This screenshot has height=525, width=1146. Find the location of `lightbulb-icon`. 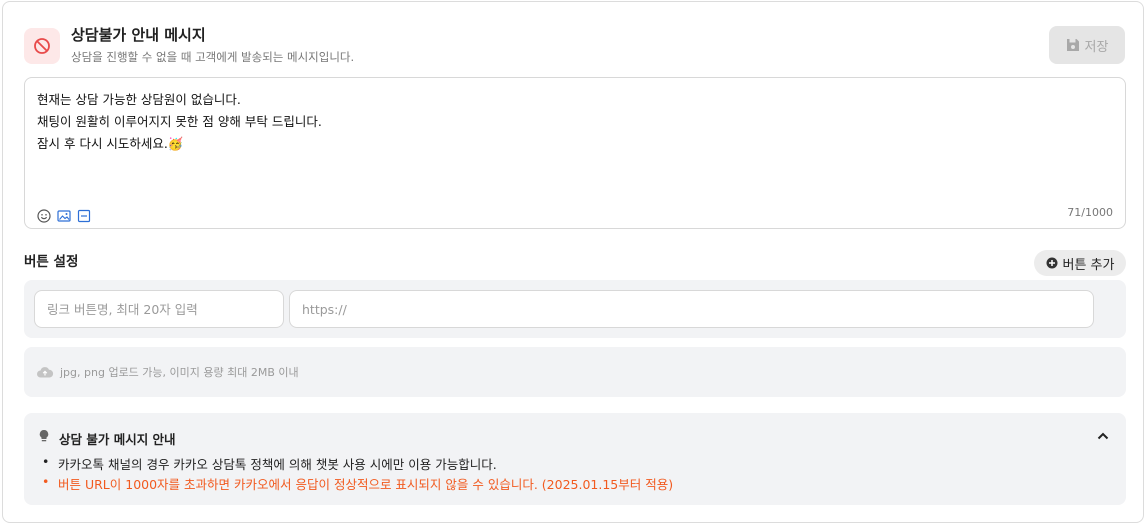

lightbulb-icon is located at coordinates (44, 435).